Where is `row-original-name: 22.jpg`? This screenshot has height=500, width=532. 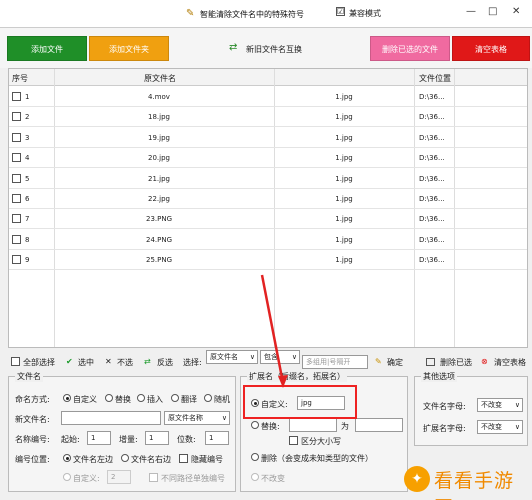
row-original-name: 22.jpg is located at coordinates (159, 199).